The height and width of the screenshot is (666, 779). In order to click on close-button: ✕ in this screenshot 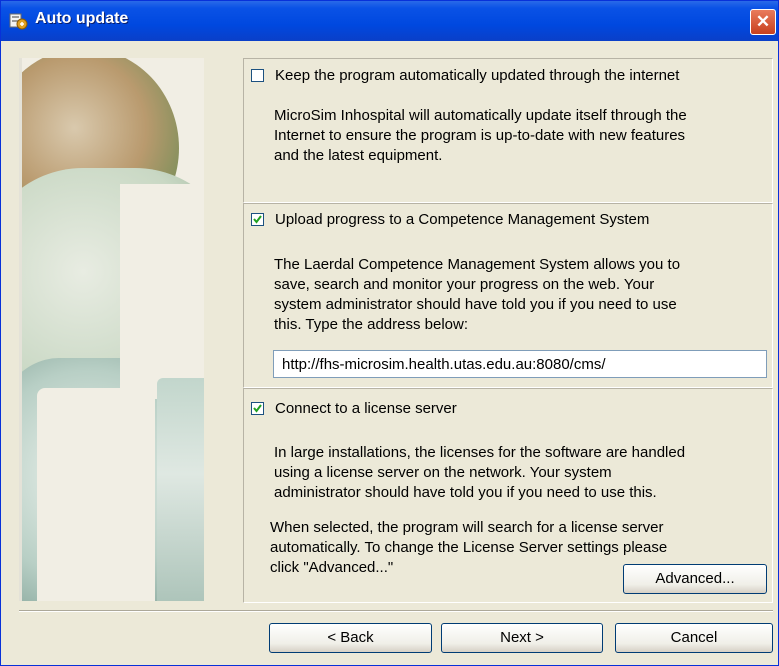, I will do `click(763, 22)`.